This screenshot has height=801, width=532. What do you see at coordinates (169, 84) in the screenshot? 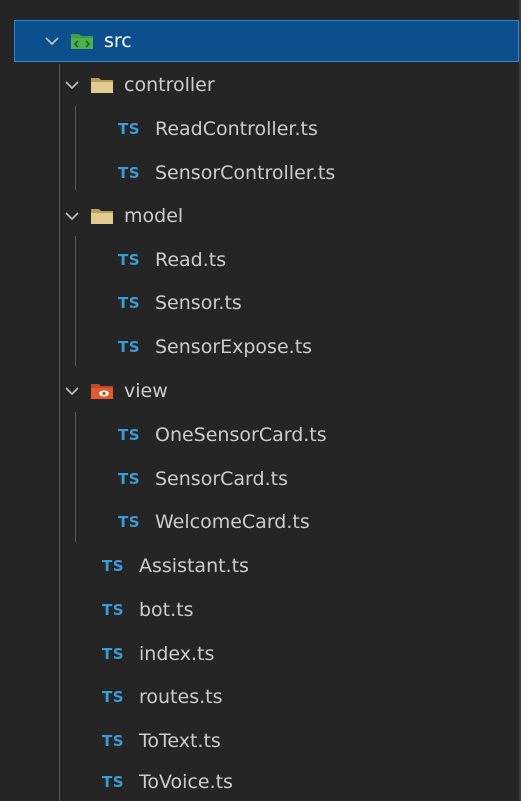
I see `tree-folder-label: controller` at bounding box center [169, 84].